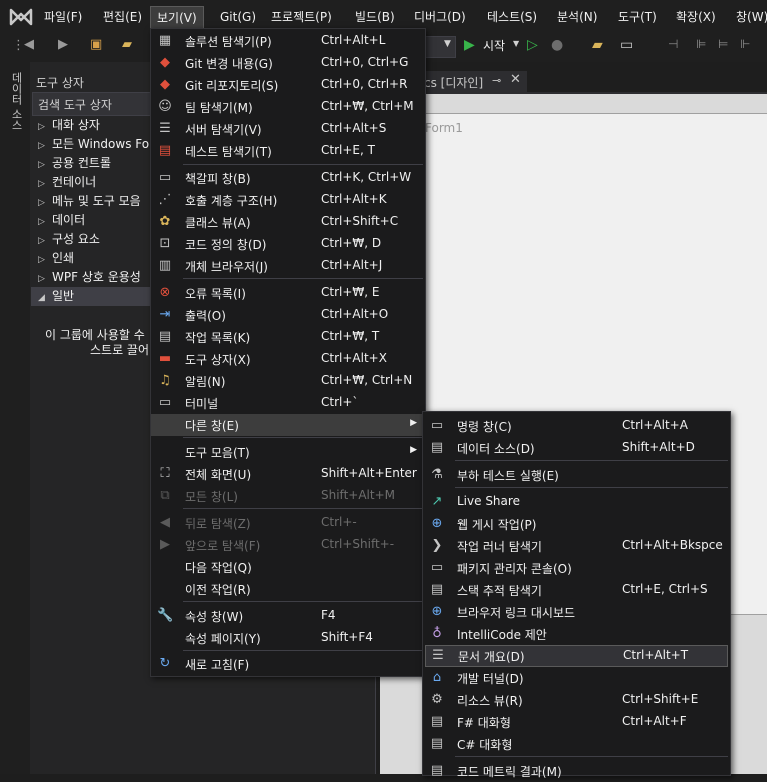 The image size is (767, 782). What do you see at coordinates (288, 222) in the screenshot?
I see `menu-item-class-view: ✿ 클래스 뷰(A) Ctrl+Shift+C` at bounding box center [288, 222].